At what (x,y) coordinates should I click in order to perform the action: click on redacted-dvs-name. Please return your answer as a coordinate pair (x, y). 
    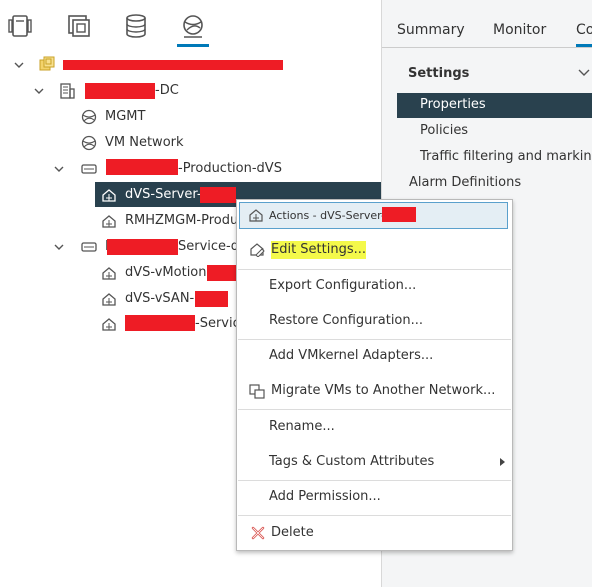
    Looking at the image, I should click on (142, 167).